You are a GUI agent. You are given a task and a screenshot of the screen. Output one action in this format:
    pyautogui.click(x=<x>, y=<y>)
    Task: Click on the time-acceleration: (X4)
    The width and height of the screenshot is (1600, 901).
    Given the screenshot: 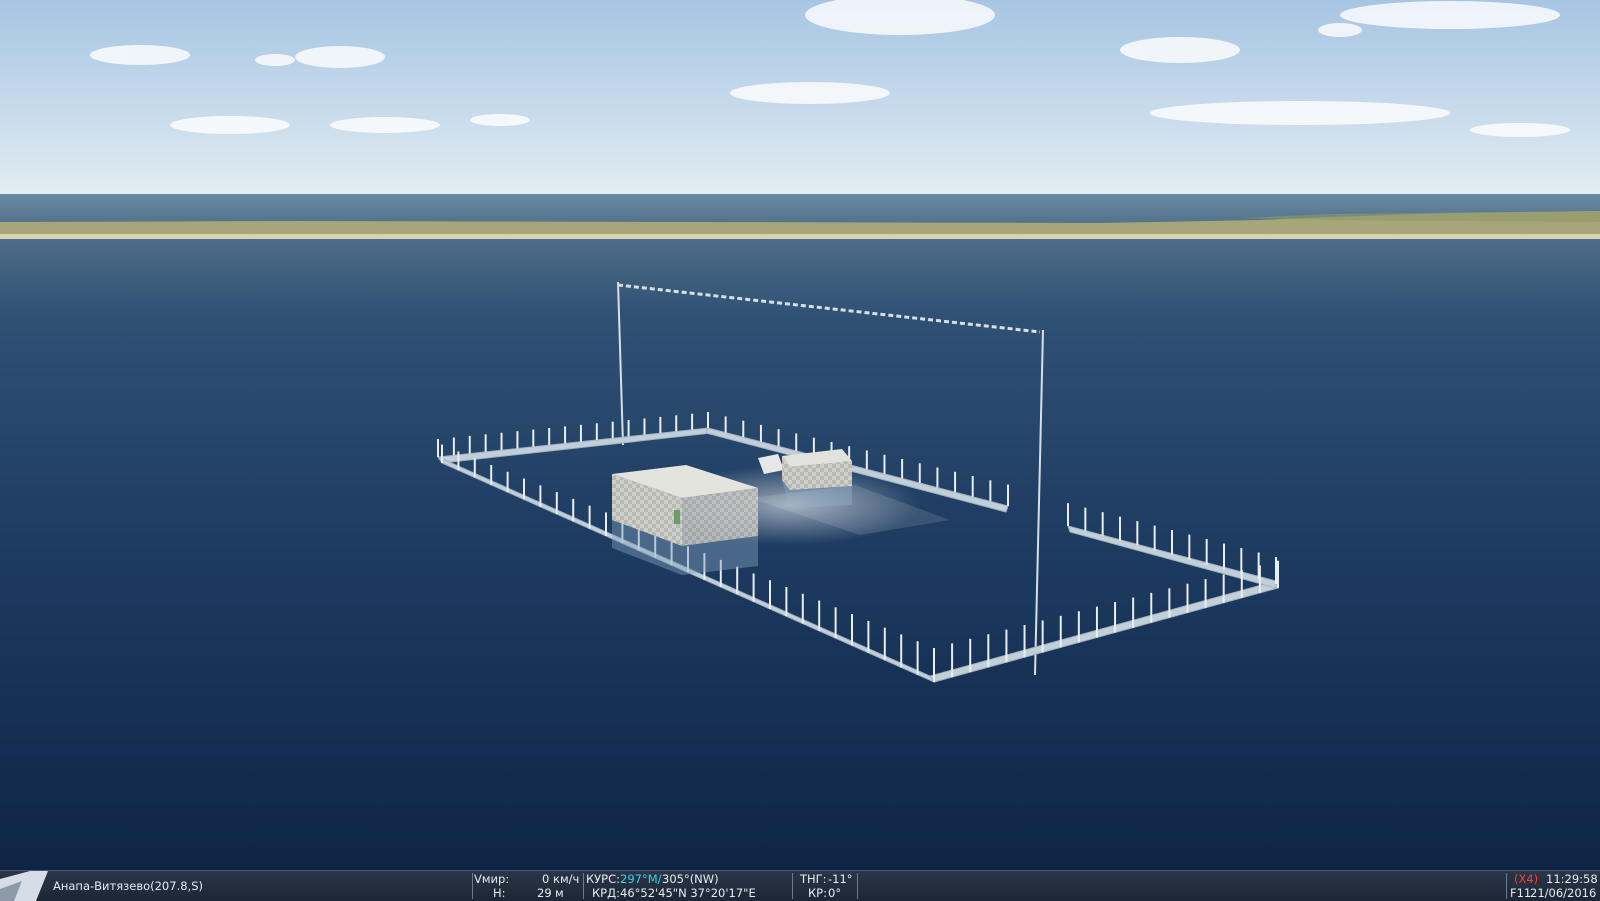 What is the action you would take?
    pyautogui.click(x=1526, y=879)
    